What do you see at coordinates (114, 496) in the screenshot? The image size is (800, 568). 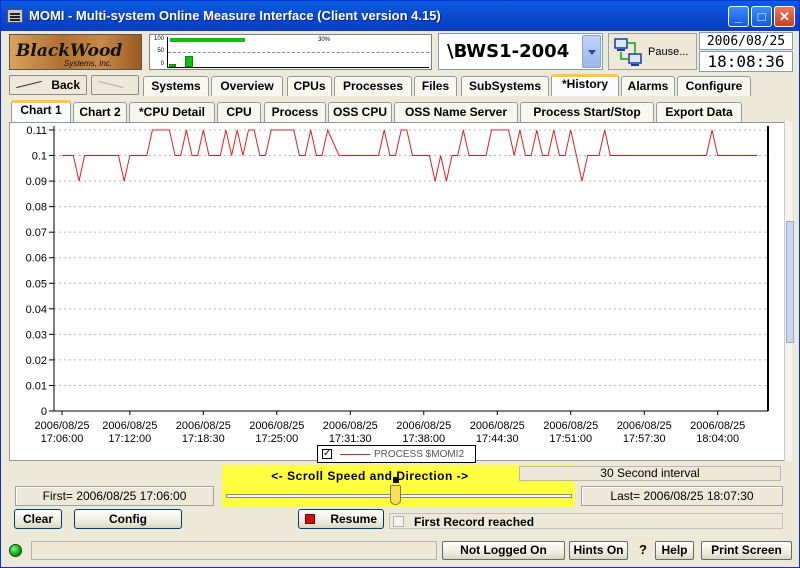 I see `first-timestamp: First= 2006/08/25 17:06:00` at bounding box center [114, 496].